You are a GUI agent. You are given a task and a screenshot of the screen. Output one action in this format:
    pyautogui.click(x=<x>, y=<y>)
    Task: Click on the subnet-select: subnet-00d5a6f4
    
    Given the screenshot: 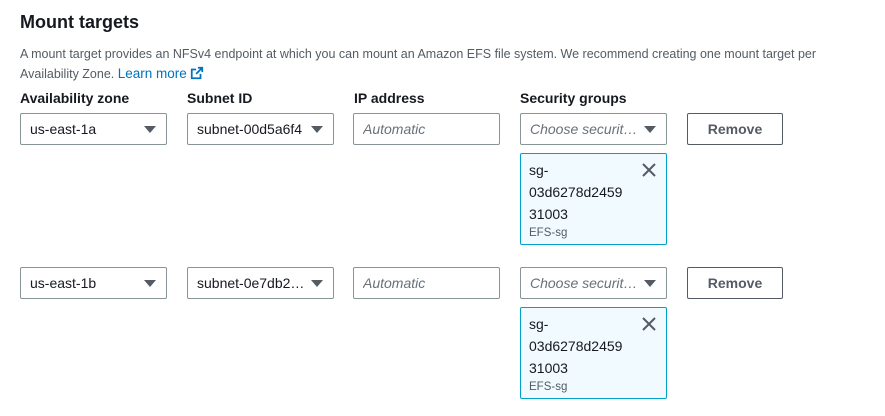 What is the action you would take?
    pyautogui.click(x=260, y=129)
    